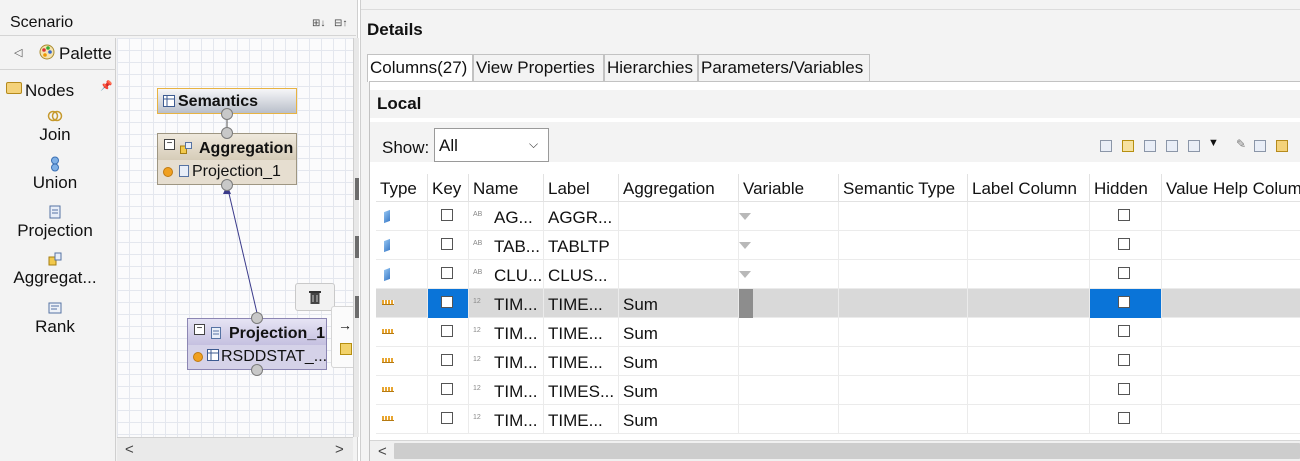 The height and width of the screenshot is (461, 1300). Describe the element at coordinates (18, 52) in the screenshot. I see `collapse-palette-icon: ◁` at that location.